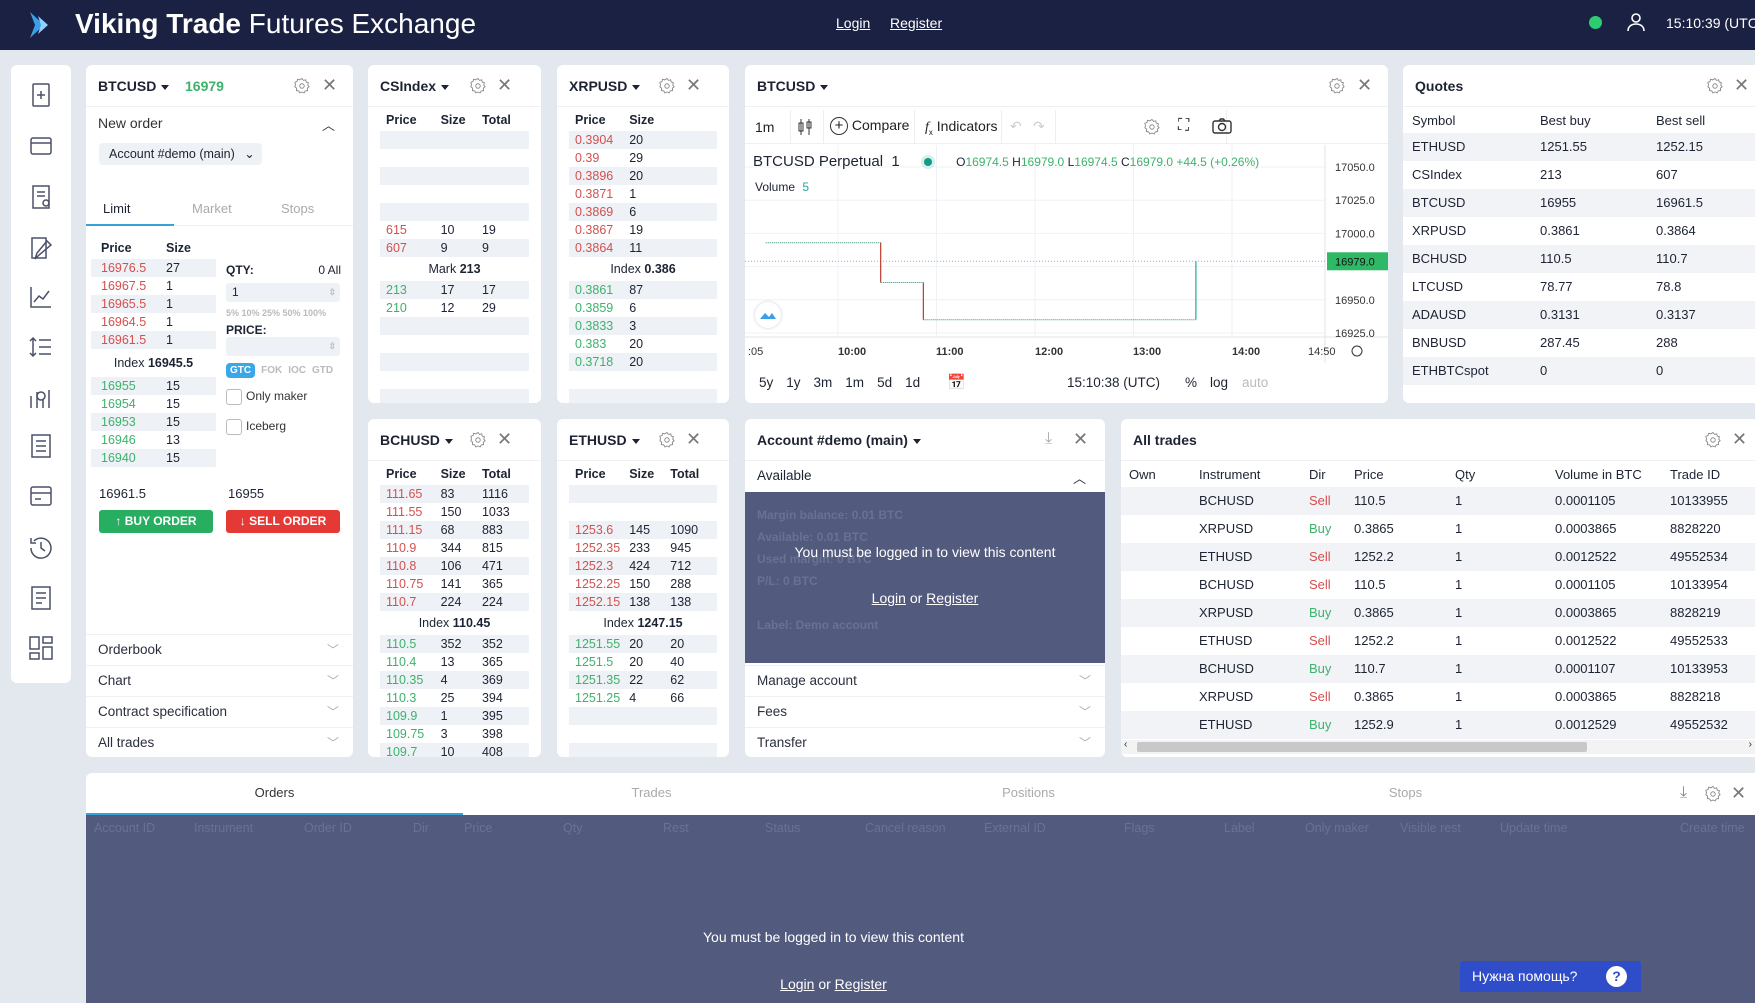 Image resolution: width=1755 pixels, height=1003 pixels. Describe the element at coordinates (454, 548) in the screenshot. I see `orderbook-row: 110.9 344 815` at that location.